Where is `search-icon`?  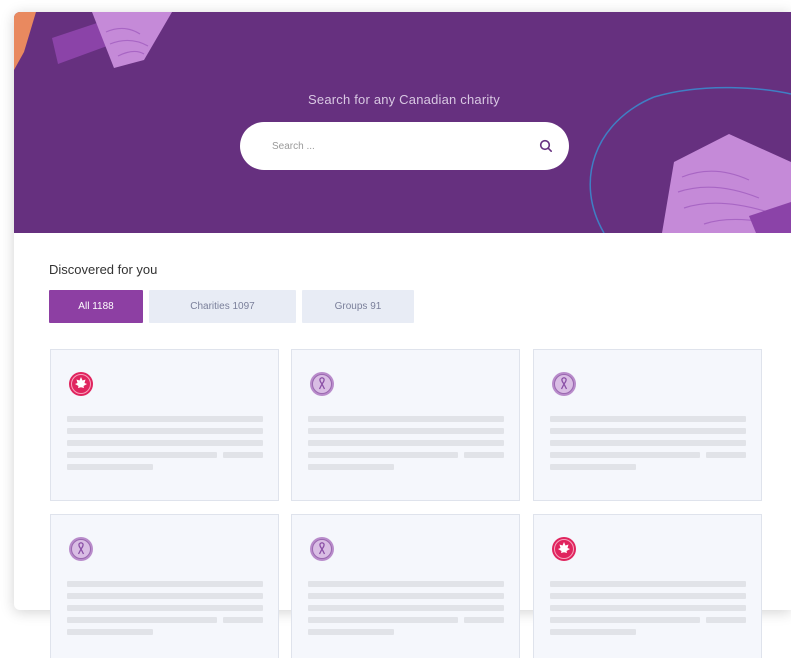
search-icon is located at coordinates (545, 145).